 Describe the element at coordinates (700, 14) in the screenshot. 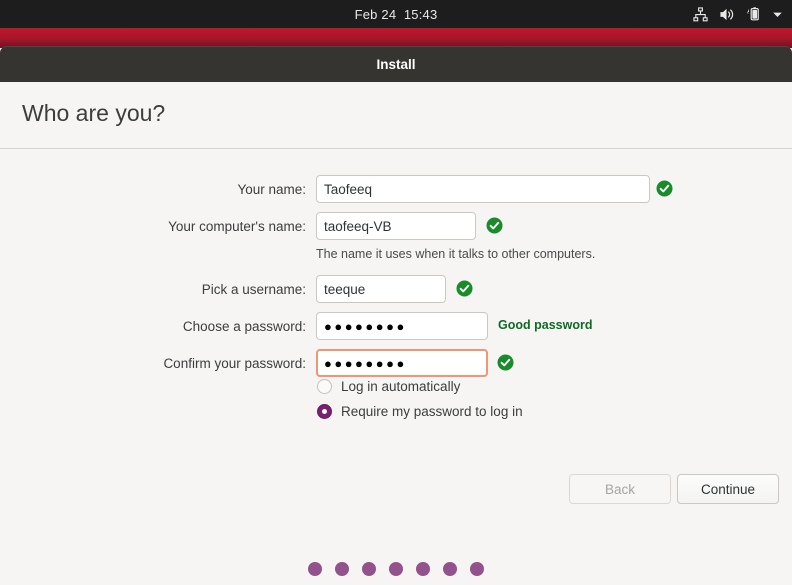

I see `network-icon` at that location.